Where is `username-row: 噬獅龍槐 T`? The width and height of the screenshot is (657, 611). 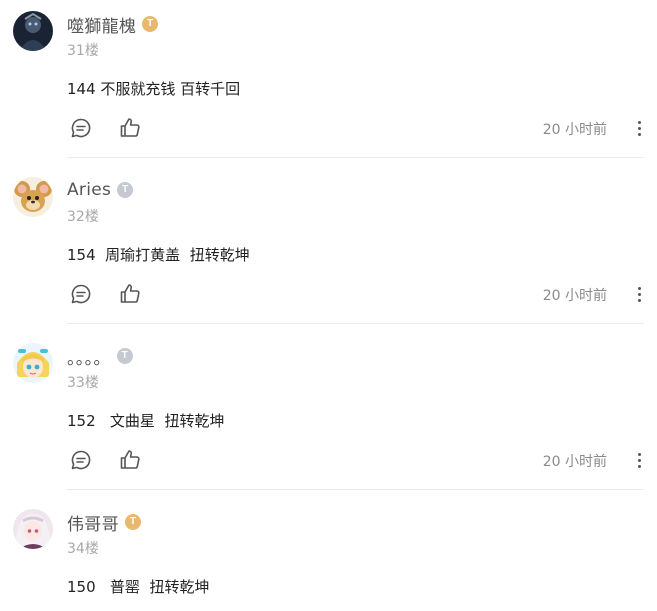
username-row: 噬獅龍槐 T is located at coordinates (113, 24).